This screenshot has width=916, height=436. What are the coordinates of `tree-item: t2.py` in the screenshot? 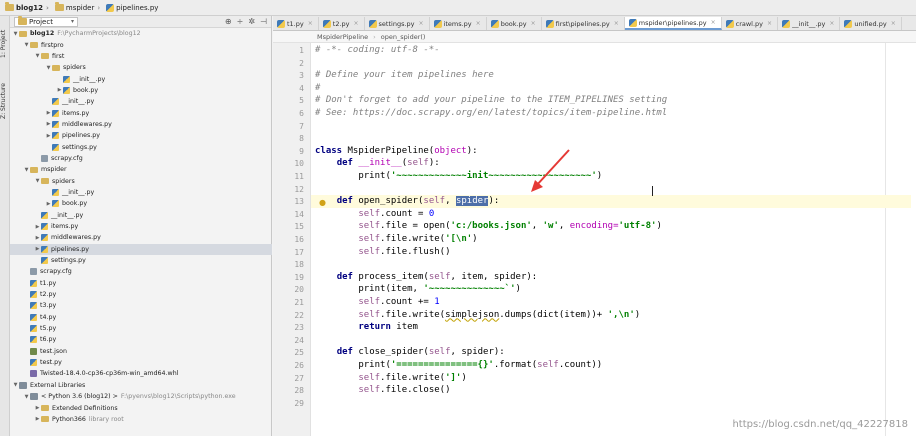 It's located at (141, 294).